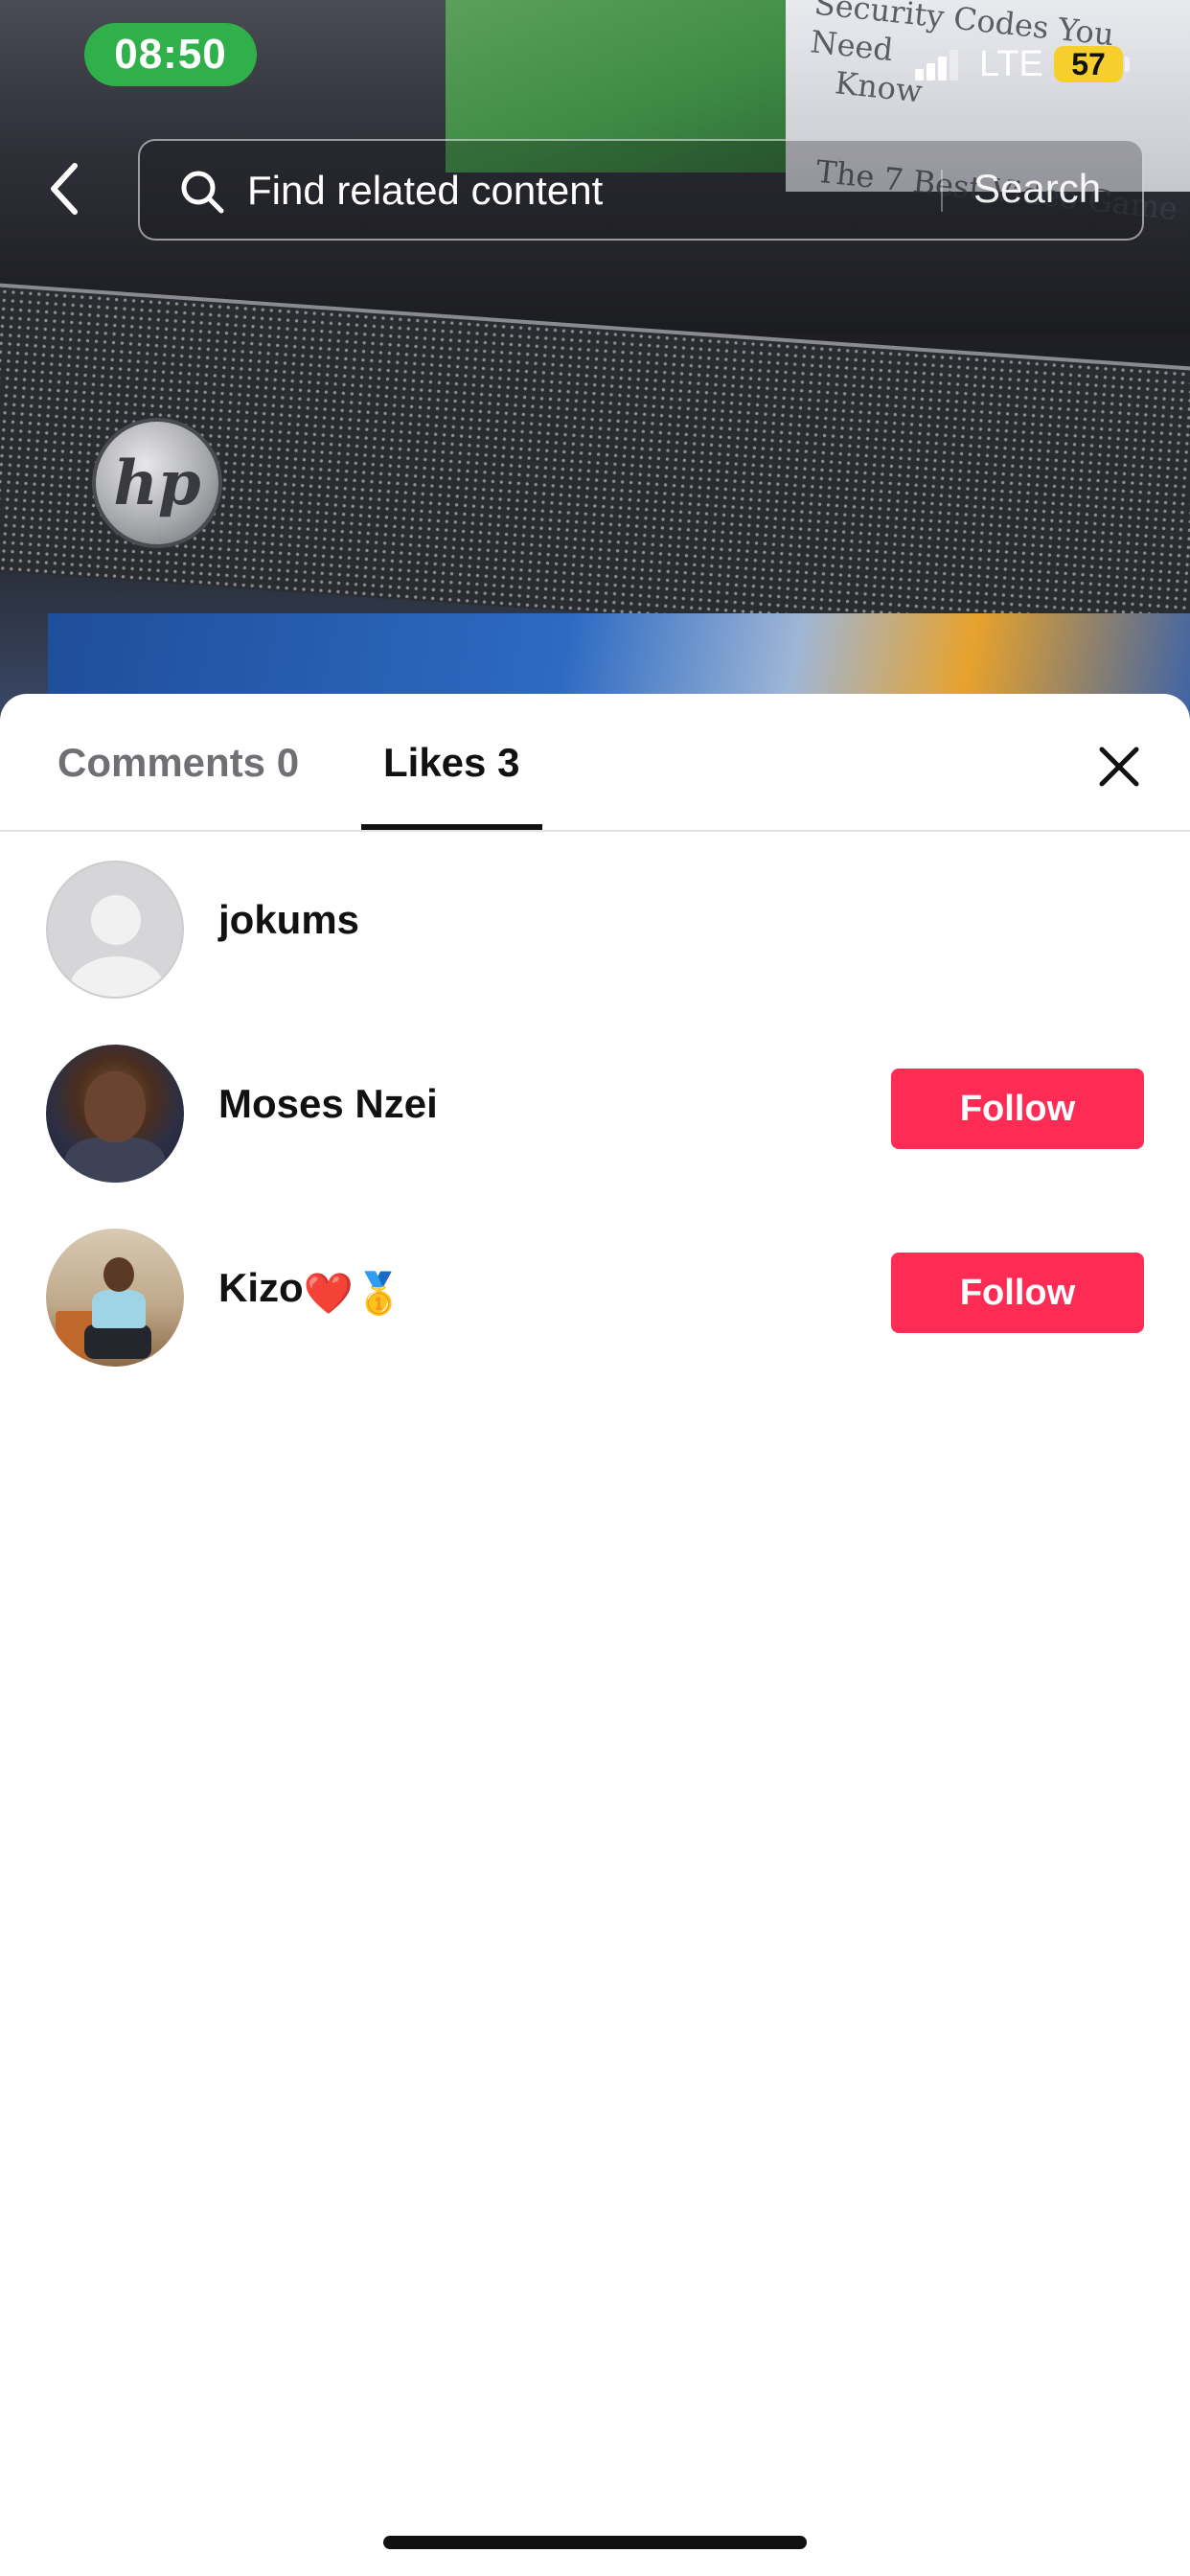 This screenshot has width=1190, height=2576. What do you see at coordinates (942, 191) in the screenshot?
I see `search-divider` at bounding box center [942, 191].